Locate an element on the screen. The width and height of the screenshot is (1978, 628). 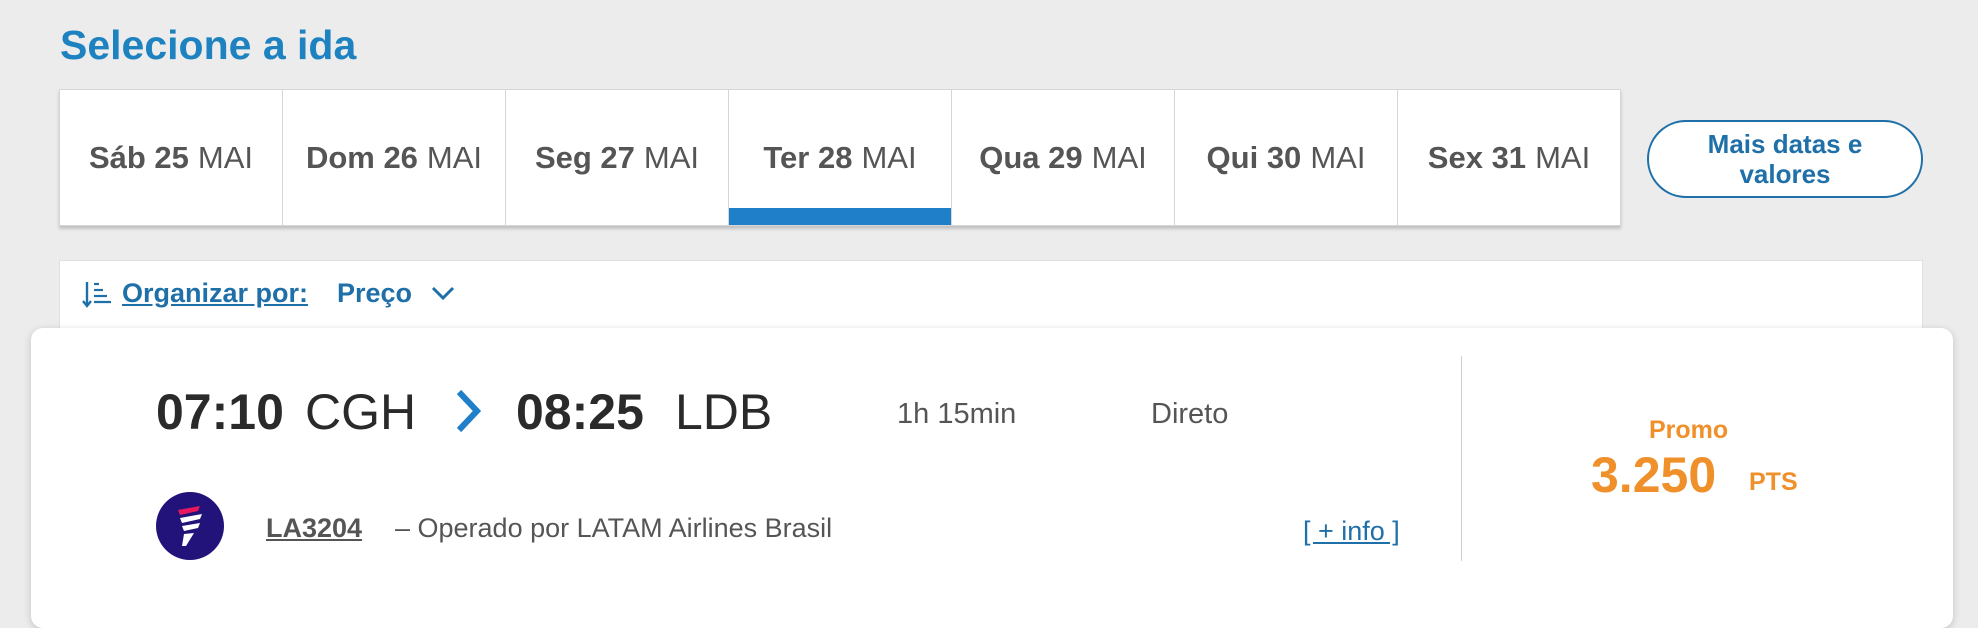
date-tab-sab-25: Sáb 25 MAI is located at coordinates (171, 157).